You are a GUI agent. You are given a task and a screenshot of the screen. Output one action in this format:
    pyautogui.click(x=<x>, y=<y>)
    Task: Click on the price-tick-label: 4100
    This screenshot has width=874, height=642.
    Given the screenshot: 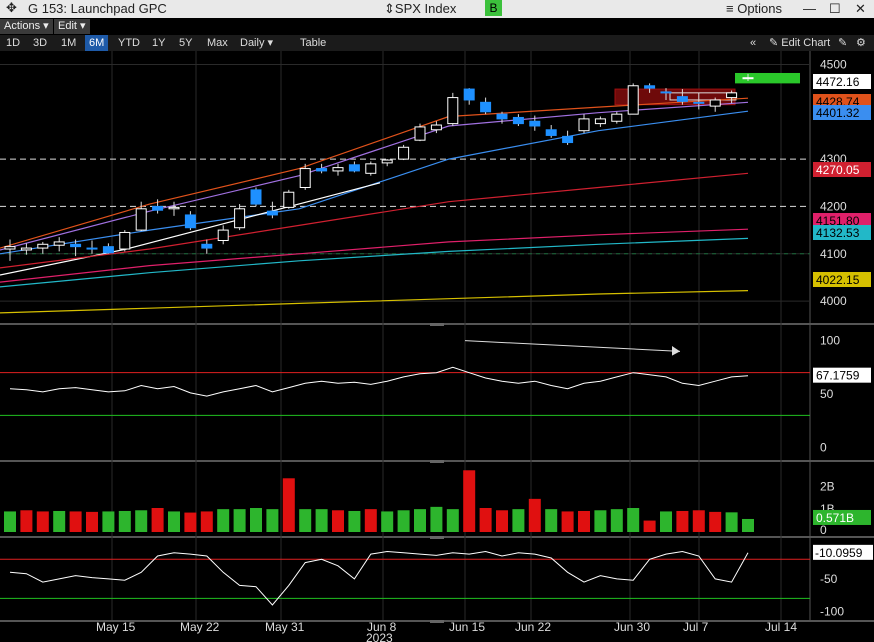 What is the action you would take?
    pyautogui.click(x=833, y=254)
    